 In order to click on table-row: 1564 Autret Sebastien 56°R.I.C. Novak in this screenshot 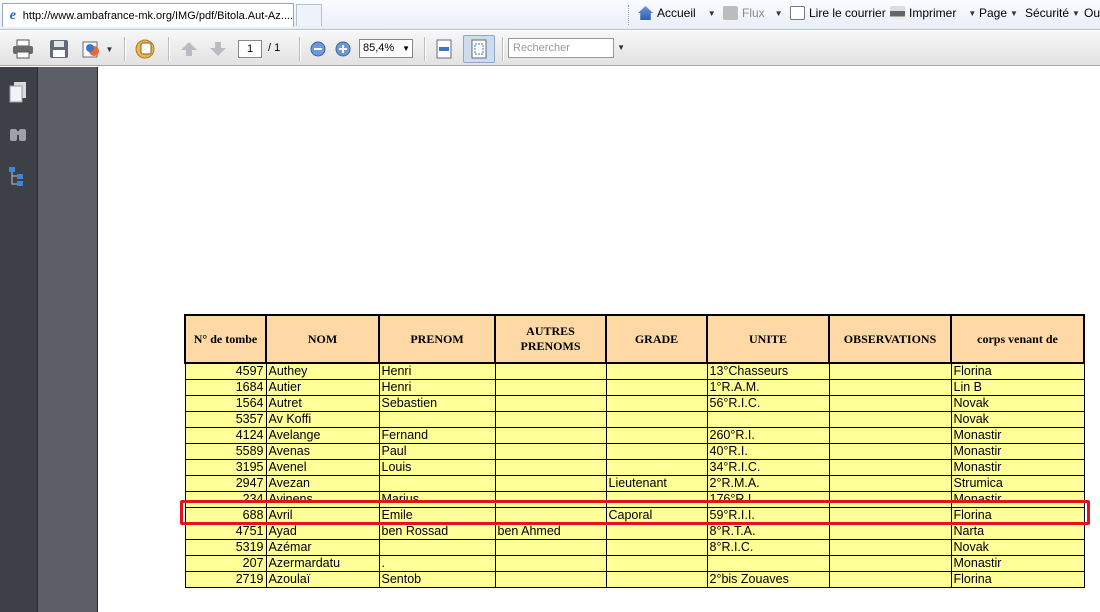, I will do `click(634, 403)`.